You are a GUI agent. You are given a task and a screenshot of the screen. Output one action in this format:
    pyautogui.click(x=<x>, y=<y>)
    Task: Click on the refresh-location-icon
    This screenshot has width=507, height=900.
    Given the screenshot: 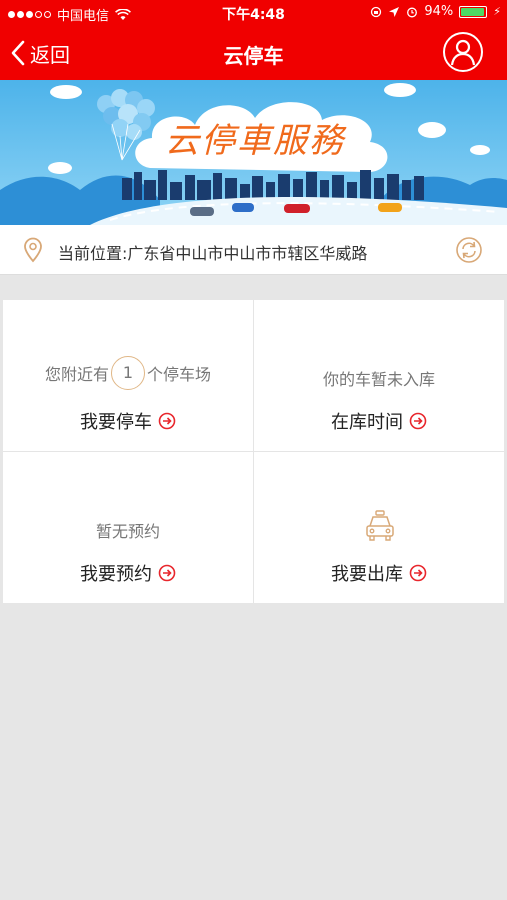 What is the action you would take?
    pyautogui.click(x=469, y=250)
    